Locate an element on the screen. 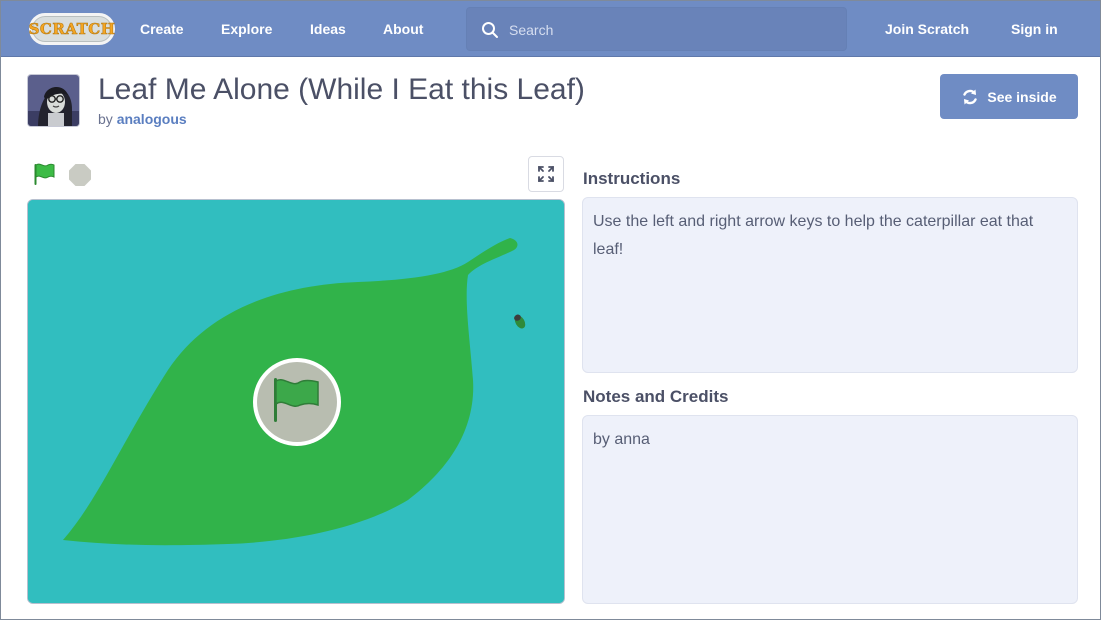 The width and height of the screenshot is (1101, 620). stop-button is located at coordinates (80, 175).